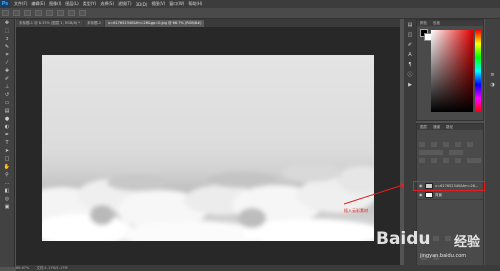 The width and height of the screenshot is (500, 271). What do you see at coordinates (250, 13) in the screenshot?
I see `options-bar` at bounding box center [250, 13].